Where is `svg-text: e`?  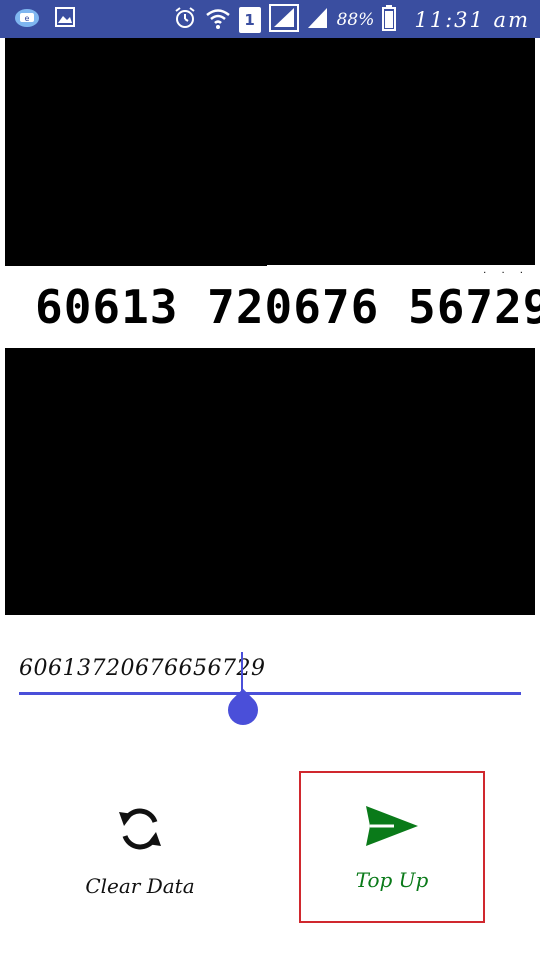 svg-text: e is located at coordinates (27, 18).